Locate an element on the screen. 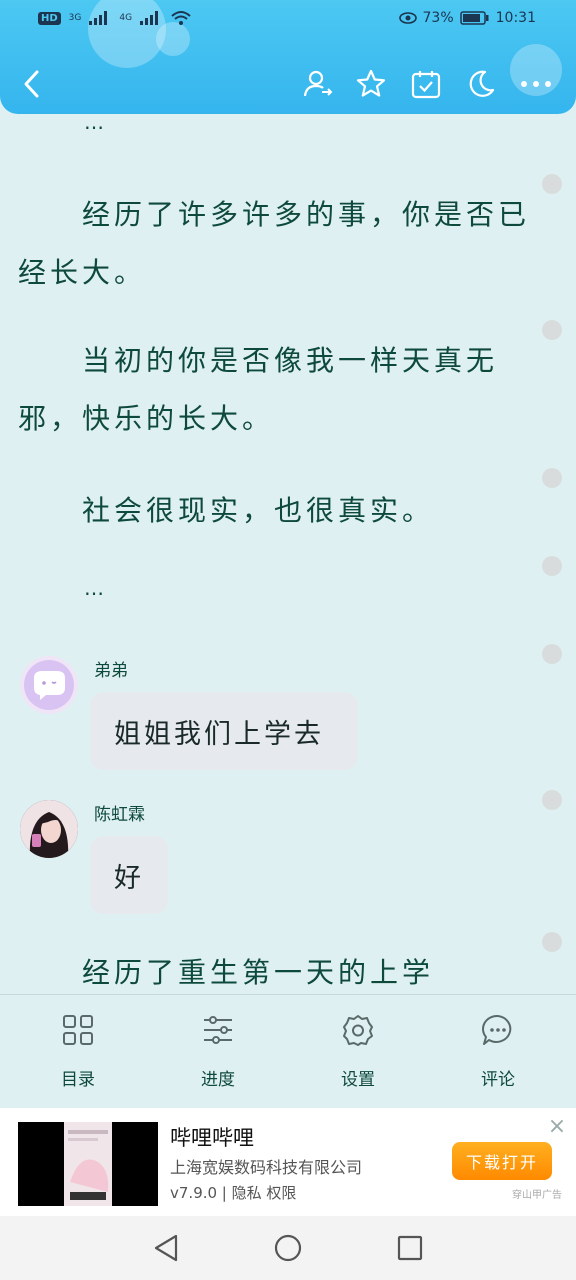 The image size is (576, 1280). chevron-left-icon is located at coordinates (31, 84).